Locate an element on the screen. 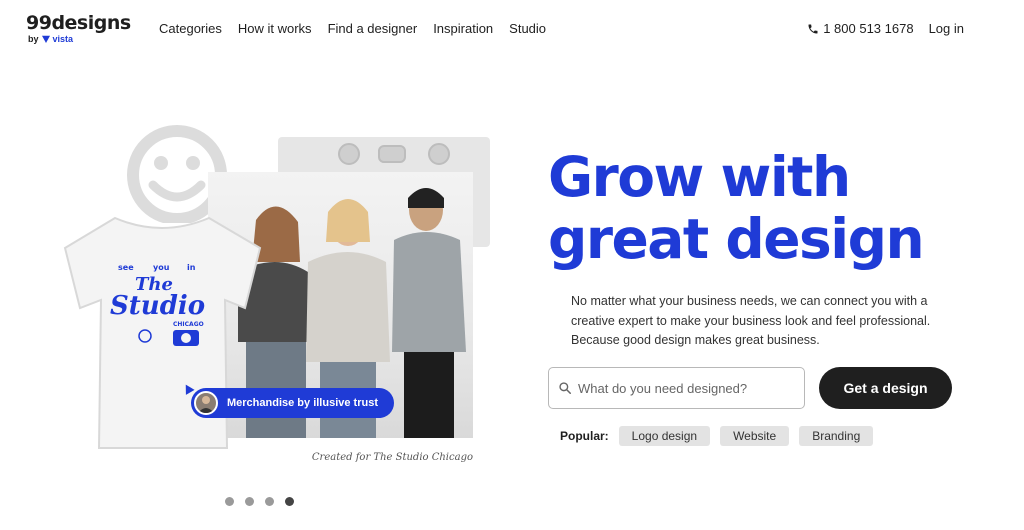 The image size is (1024, 530). avatar-person-icon is located at coordinates (206, 404).